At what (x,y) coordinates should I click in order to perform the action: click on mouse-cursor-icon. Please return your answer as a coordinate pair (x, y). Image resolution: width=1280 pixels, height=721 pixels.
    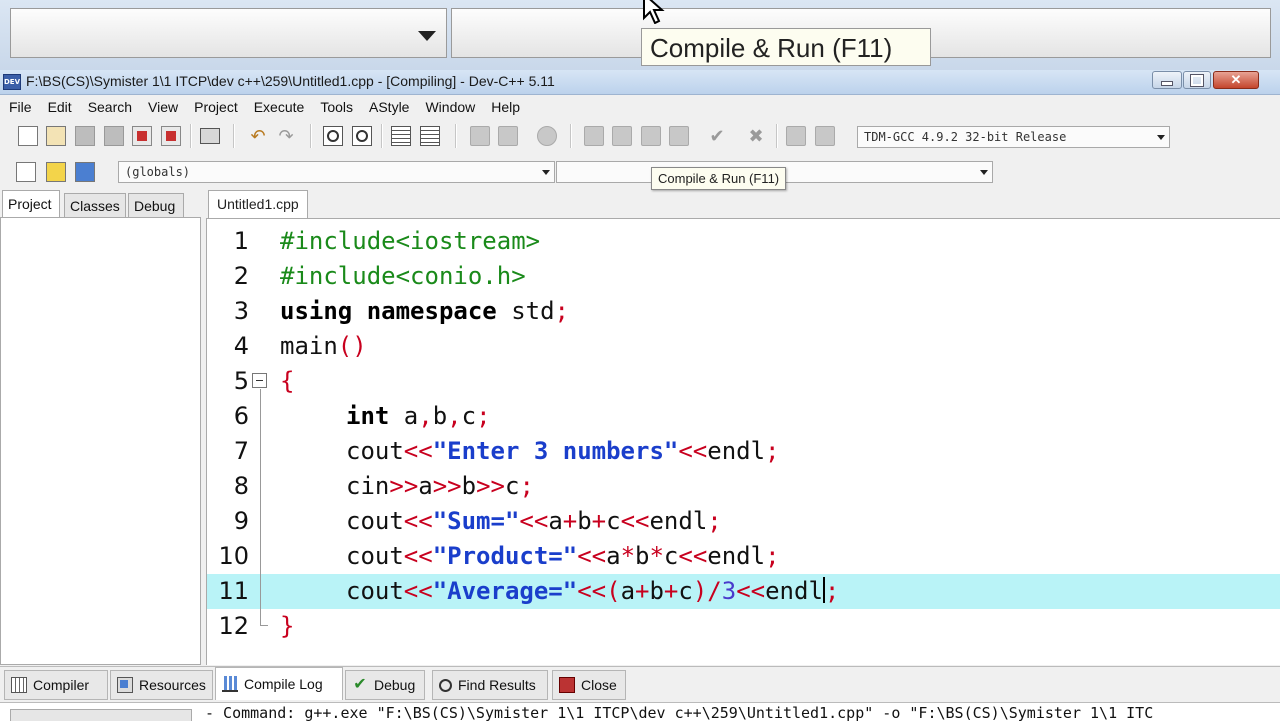
    Looking at the image, I should click on (654, 12).